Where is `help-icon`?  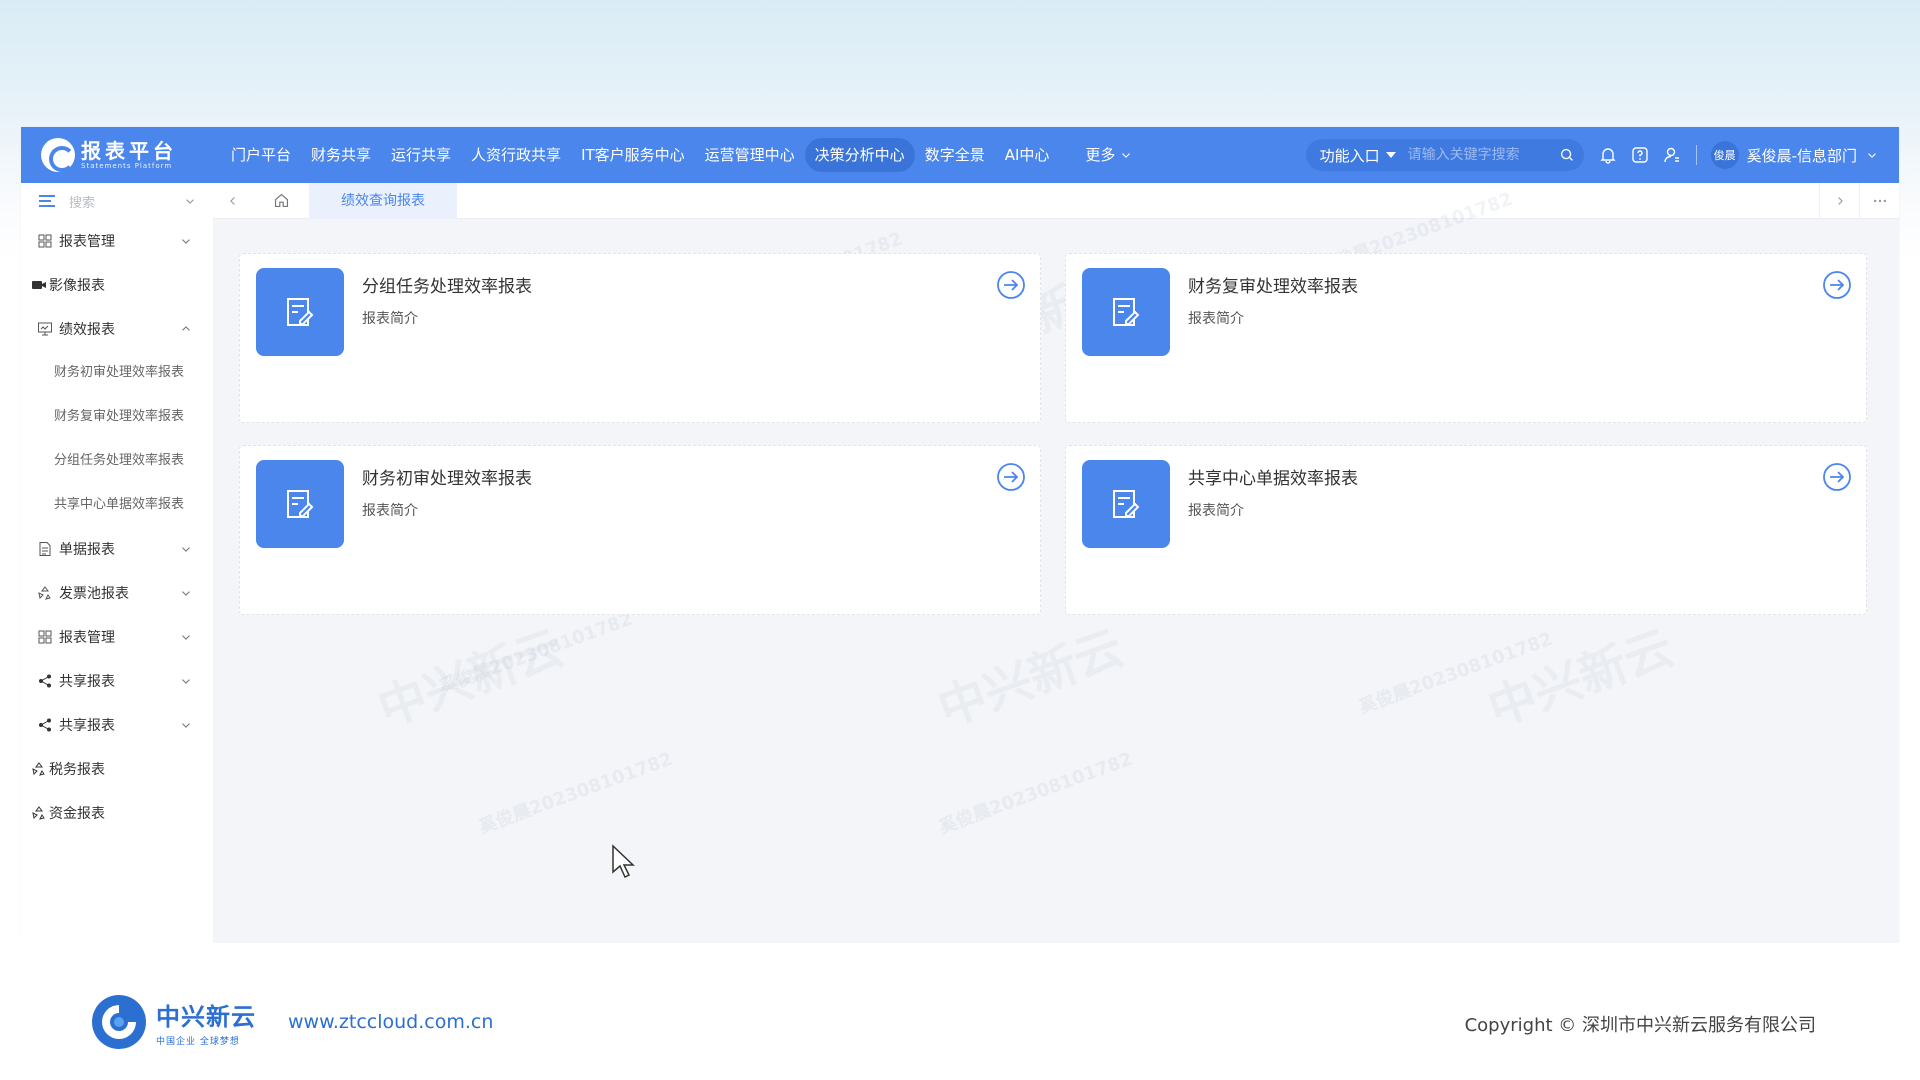
help-icon is located at coordinates (1640, 155).